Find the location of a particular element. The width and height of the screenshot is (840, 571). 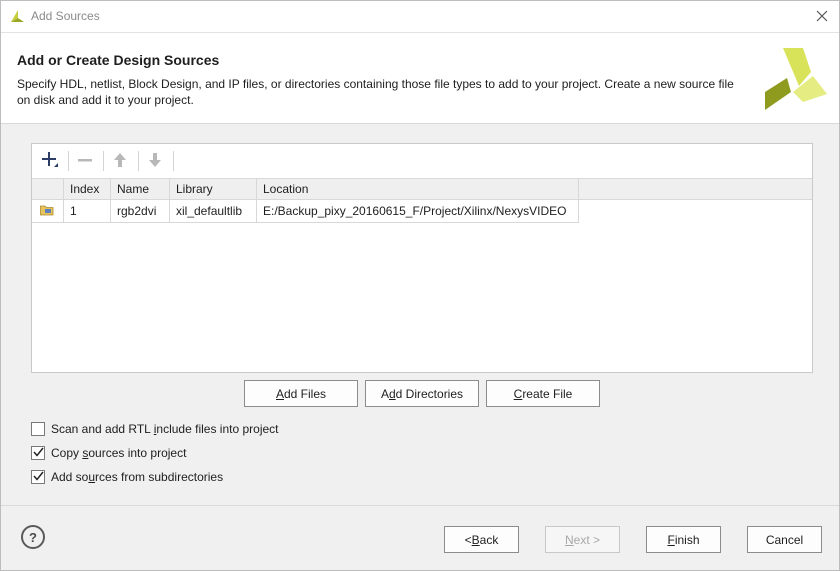

app-logo-icon is located at coordinates (17, 16).